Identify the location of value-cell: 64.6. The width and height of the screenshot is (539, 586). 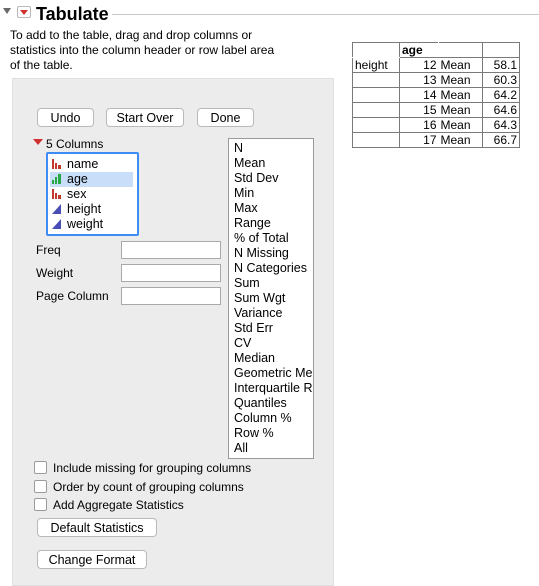
(501, 110).